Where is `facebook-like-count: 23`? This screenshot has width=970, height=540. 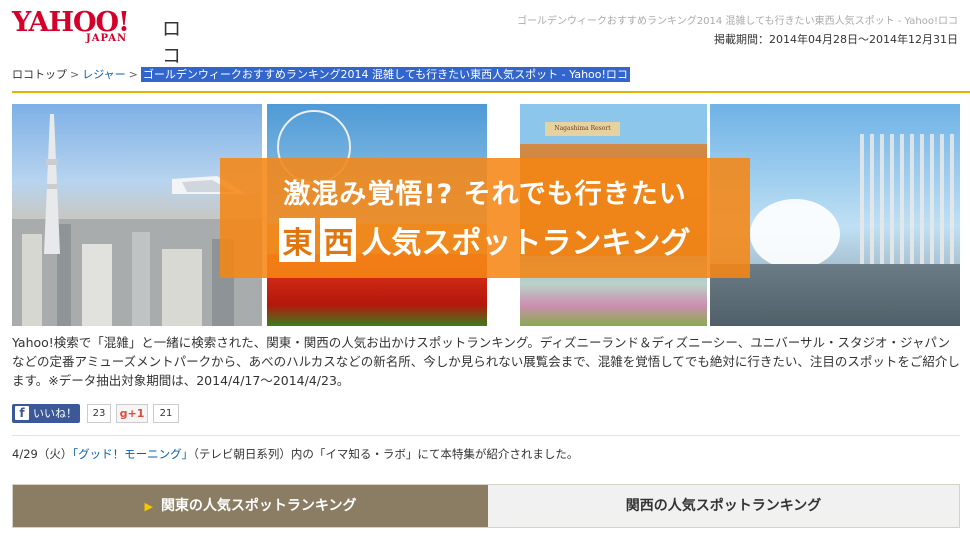
facebook-like-count: 23 is located at coordinates (99, 413).